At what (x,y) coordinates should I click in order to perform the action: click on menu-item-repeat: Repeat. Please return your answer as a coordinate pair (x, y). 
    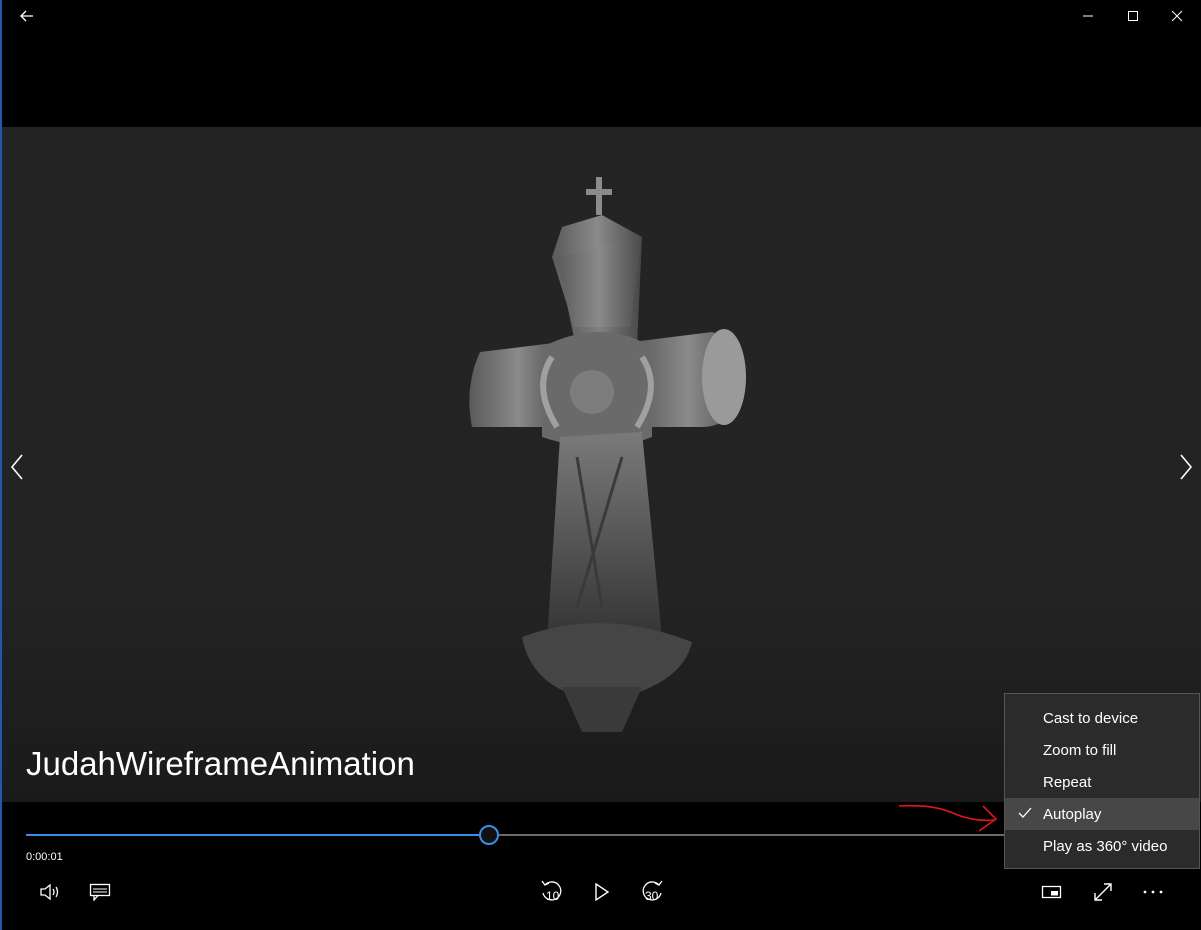
    Looking at the image, I should click on (1102, 782).